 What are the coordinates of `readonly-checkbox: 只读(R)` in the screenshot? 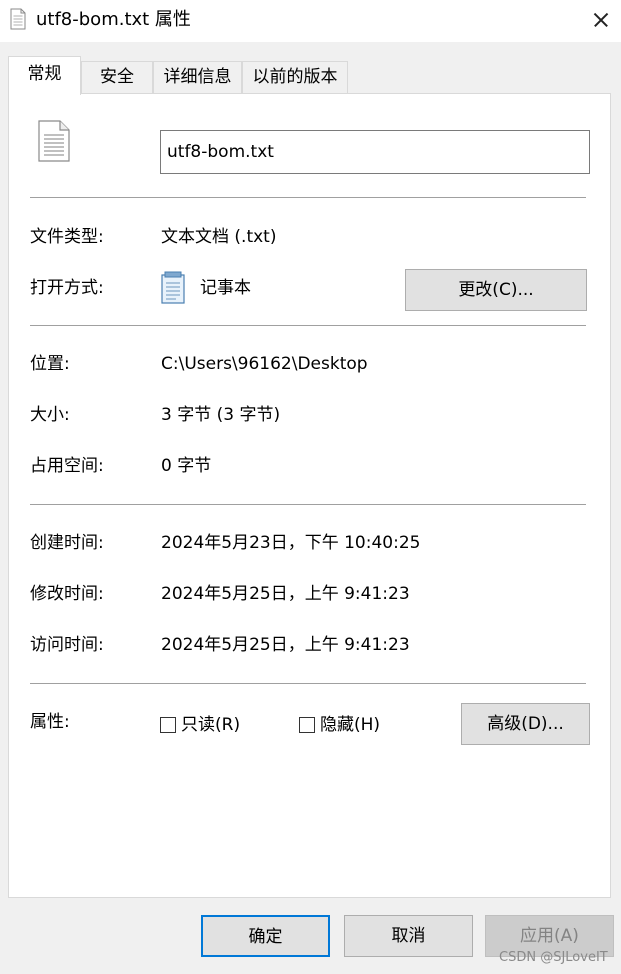 It's located at (200, 725).